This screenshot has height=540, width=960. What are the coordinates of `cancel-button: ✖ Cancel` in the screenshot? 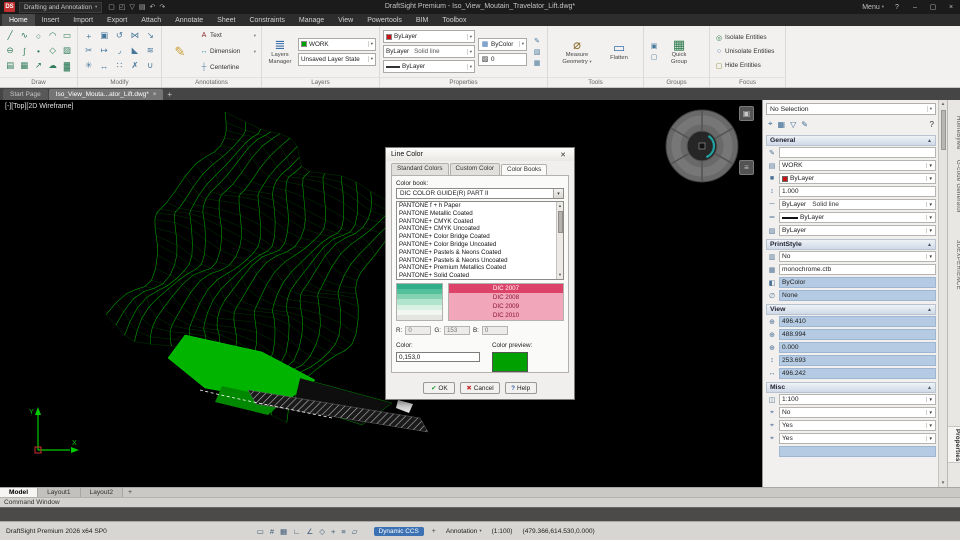 It's located at (480, 388).